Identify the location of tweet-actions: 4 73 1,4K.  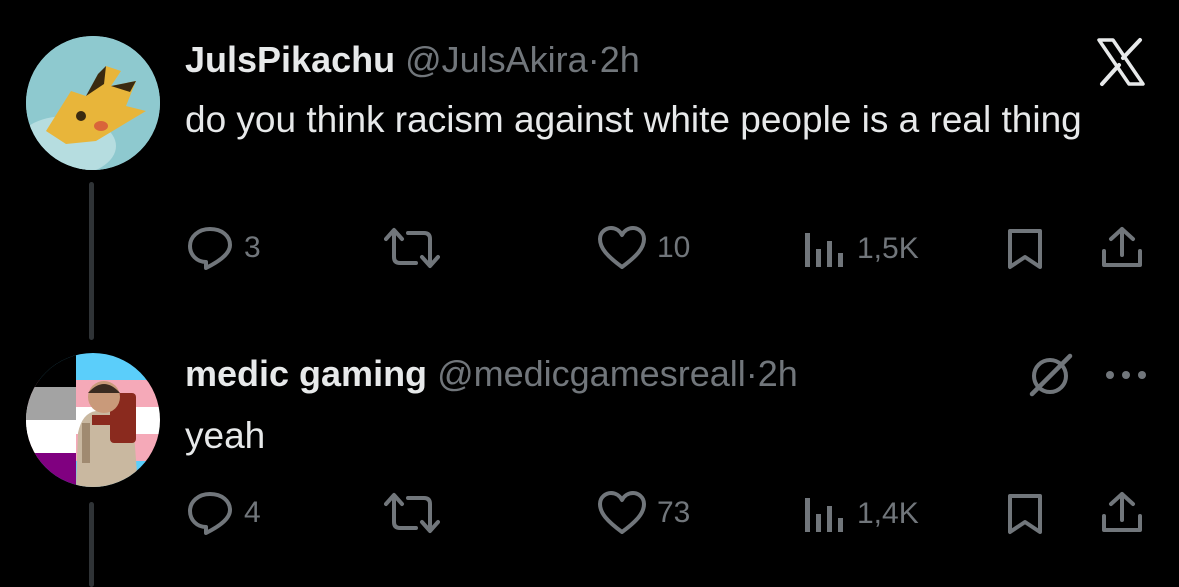
(589, 515).